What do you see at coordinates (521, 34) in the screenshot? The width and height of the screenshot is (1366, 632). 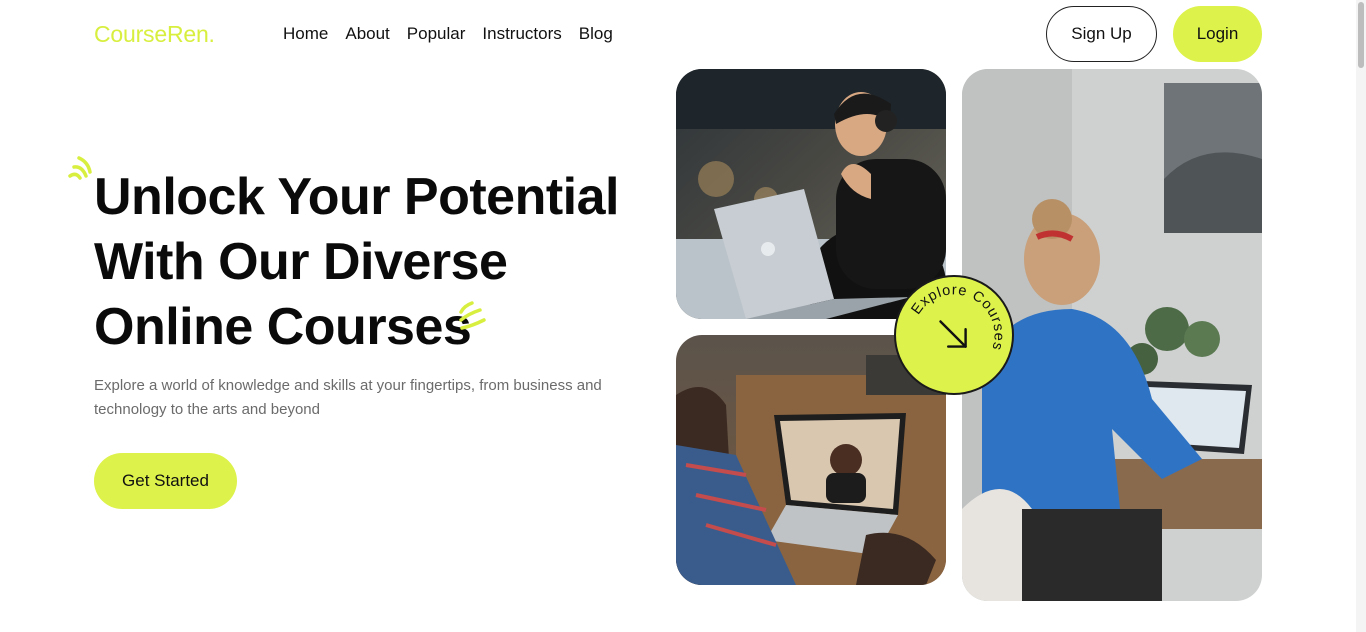 I see `nav-instructors: Instructors` at bounding box center [521, 34].